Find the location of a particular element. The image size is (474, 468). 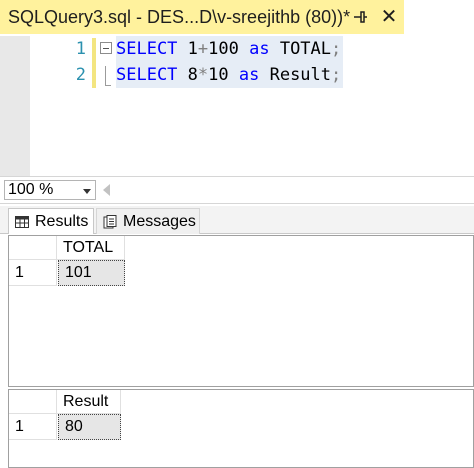

pin-icon is located at coordinates (360, 17).